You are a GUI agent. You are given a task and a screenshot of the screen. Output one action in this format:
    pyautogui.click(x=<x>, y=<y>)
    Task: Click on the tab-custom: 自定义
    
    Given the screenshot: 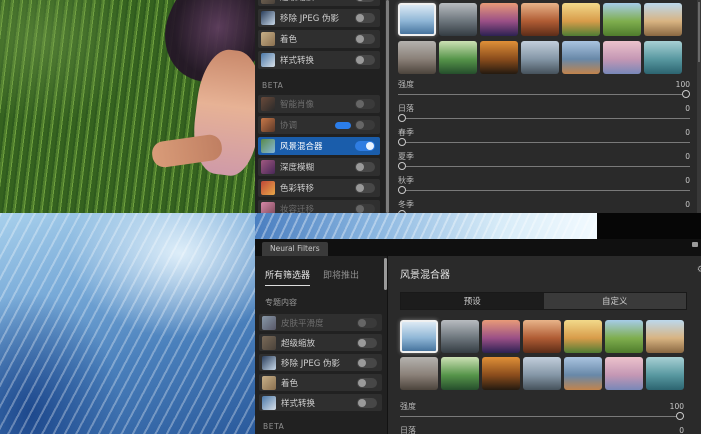 What is the action you would take?
    pyautogui.click(x=614, y=301)
    